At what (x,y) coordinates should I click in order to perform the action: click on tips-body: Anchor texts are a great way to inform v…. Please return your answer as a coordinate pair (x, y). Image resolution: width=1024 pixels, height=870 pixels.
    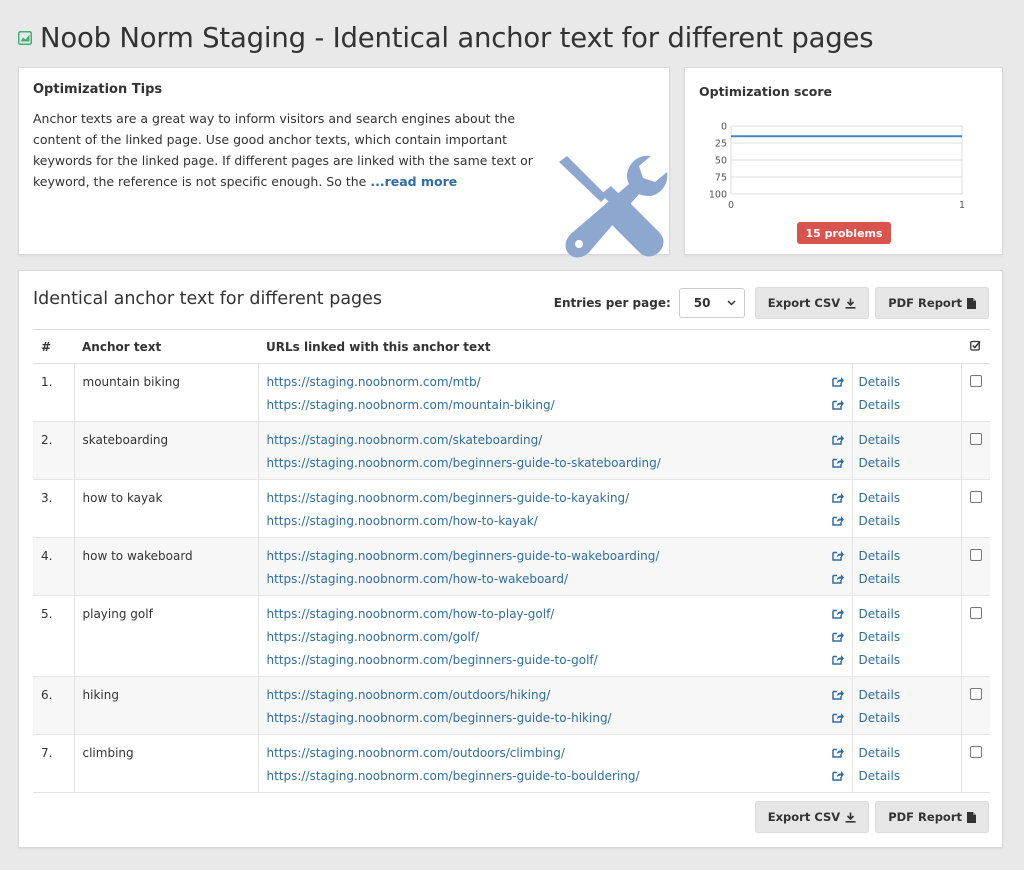
    Looking at the image, I should click on (283, 150).